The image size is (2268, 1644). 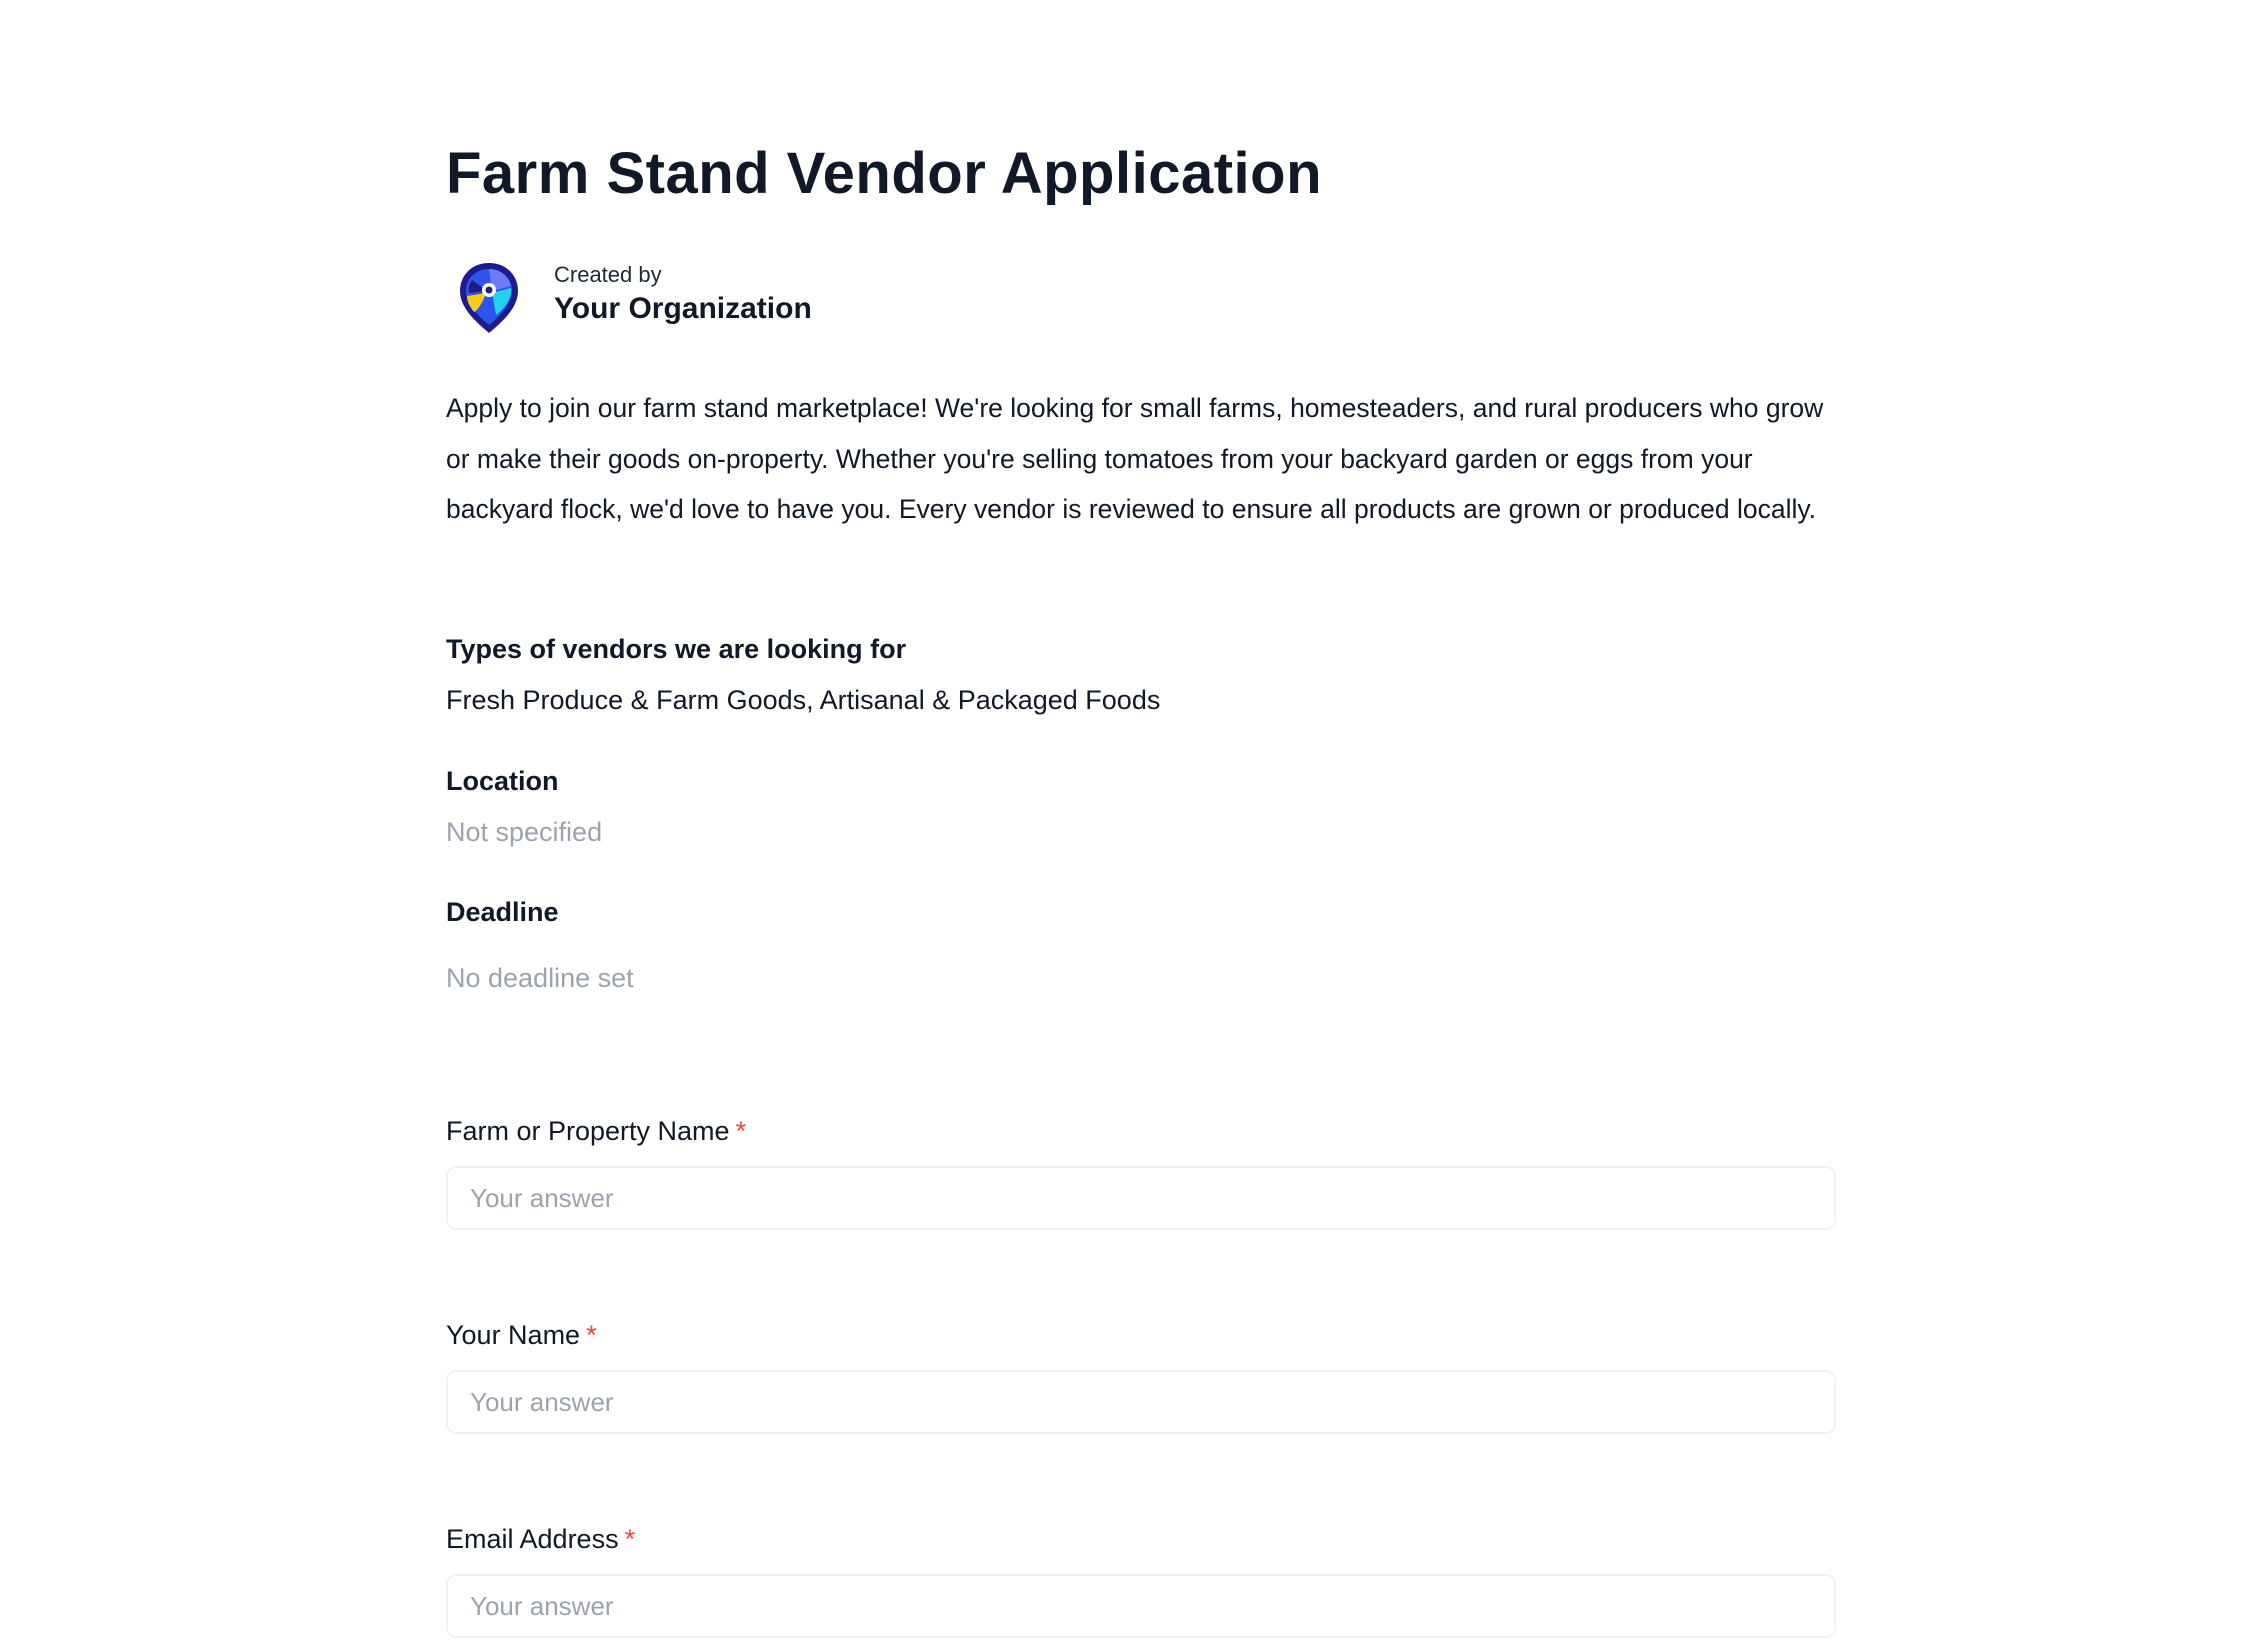 What do you see at coordinates (676, 649) in the screenshot?
I see `vendor-types-label: Types of vendors we are looking for` at bounding box center [676, 649].